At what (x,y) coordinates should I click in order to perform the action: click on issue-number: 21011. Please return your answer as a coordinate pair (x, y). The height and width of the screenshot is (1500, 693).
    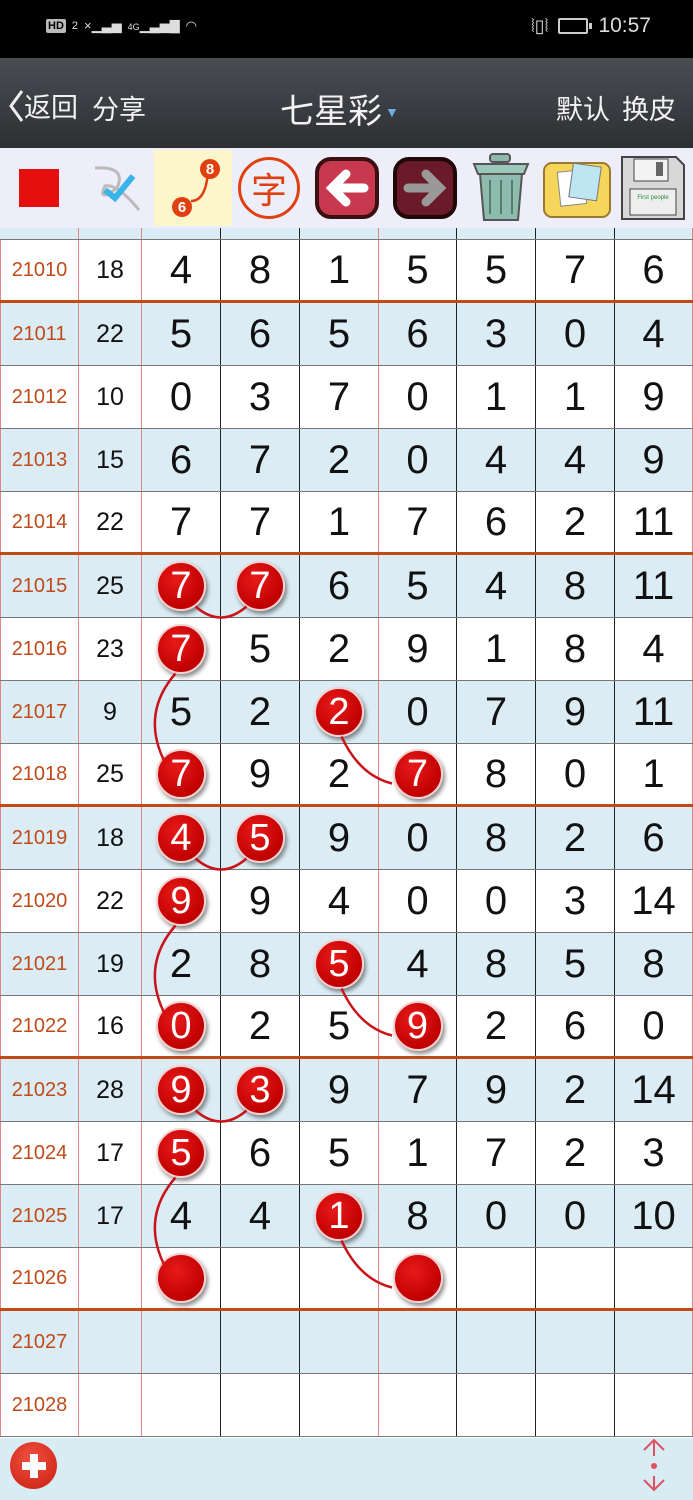
    Looking at the image, I should click on (39, 334).